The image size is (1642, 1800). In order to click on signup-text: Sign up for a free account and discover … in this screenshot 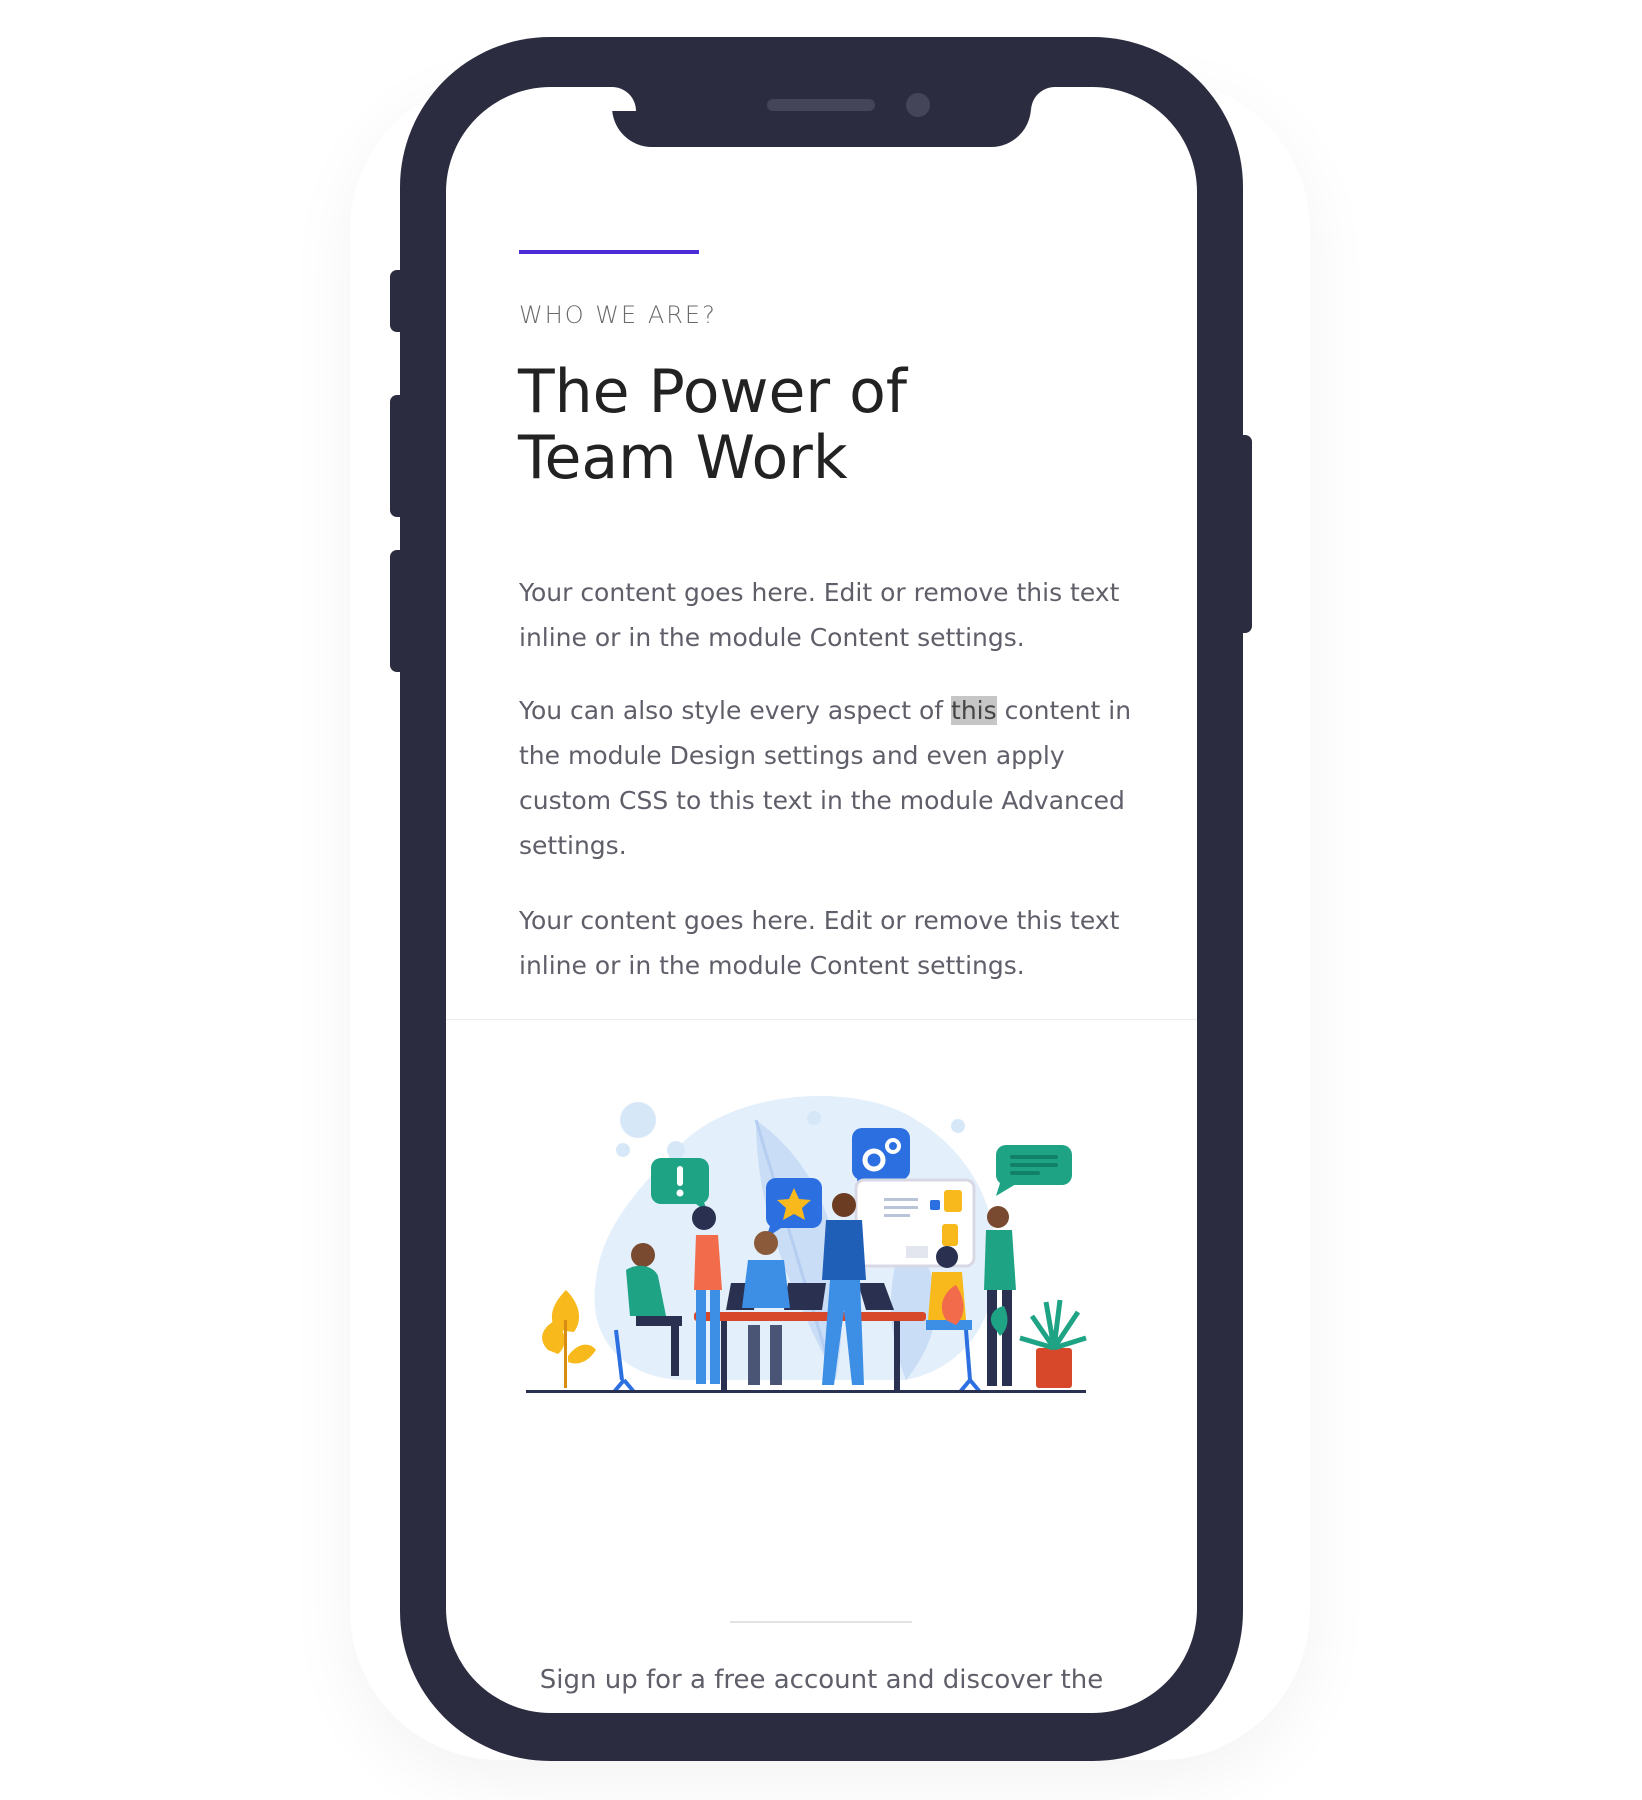, I will do `click(821, 1680)`.